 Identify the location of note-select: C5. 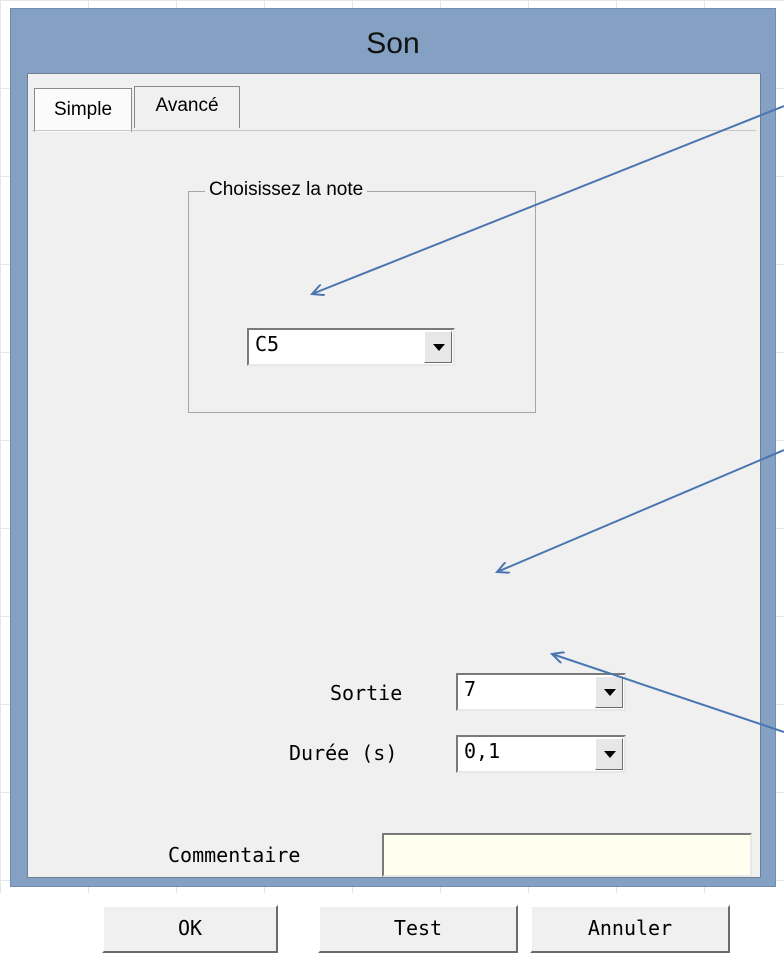
(351, 347).